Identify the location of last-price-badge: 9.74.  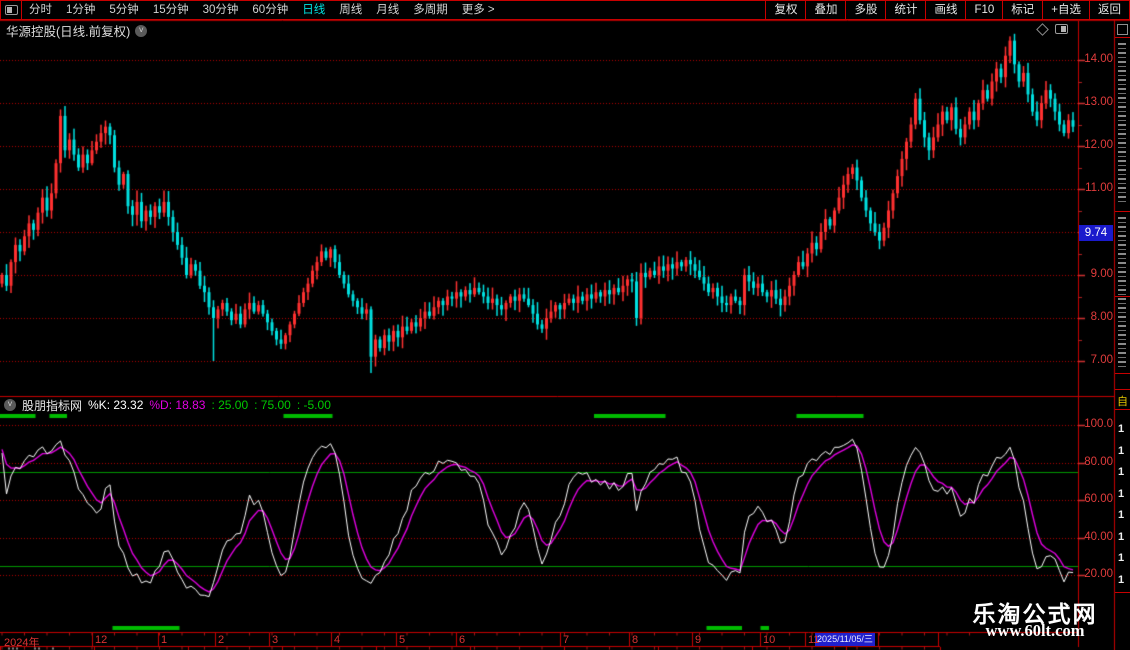
(1096, 233).